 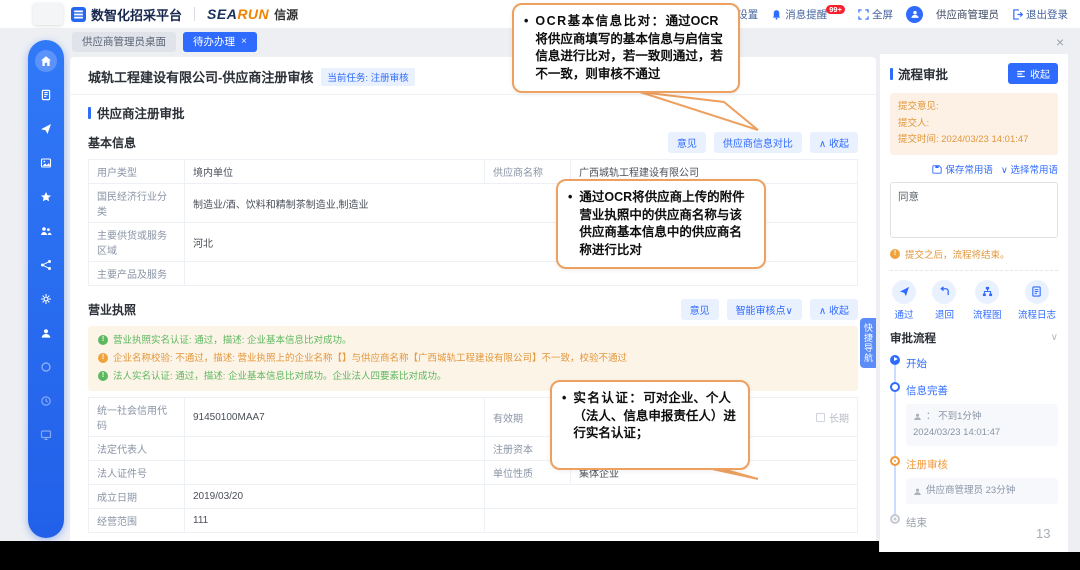 I want to click on step-info-complete: 信息完善 ： 不到1分钟 2024/03/23 14:01:47, so click(x=974, y=414).